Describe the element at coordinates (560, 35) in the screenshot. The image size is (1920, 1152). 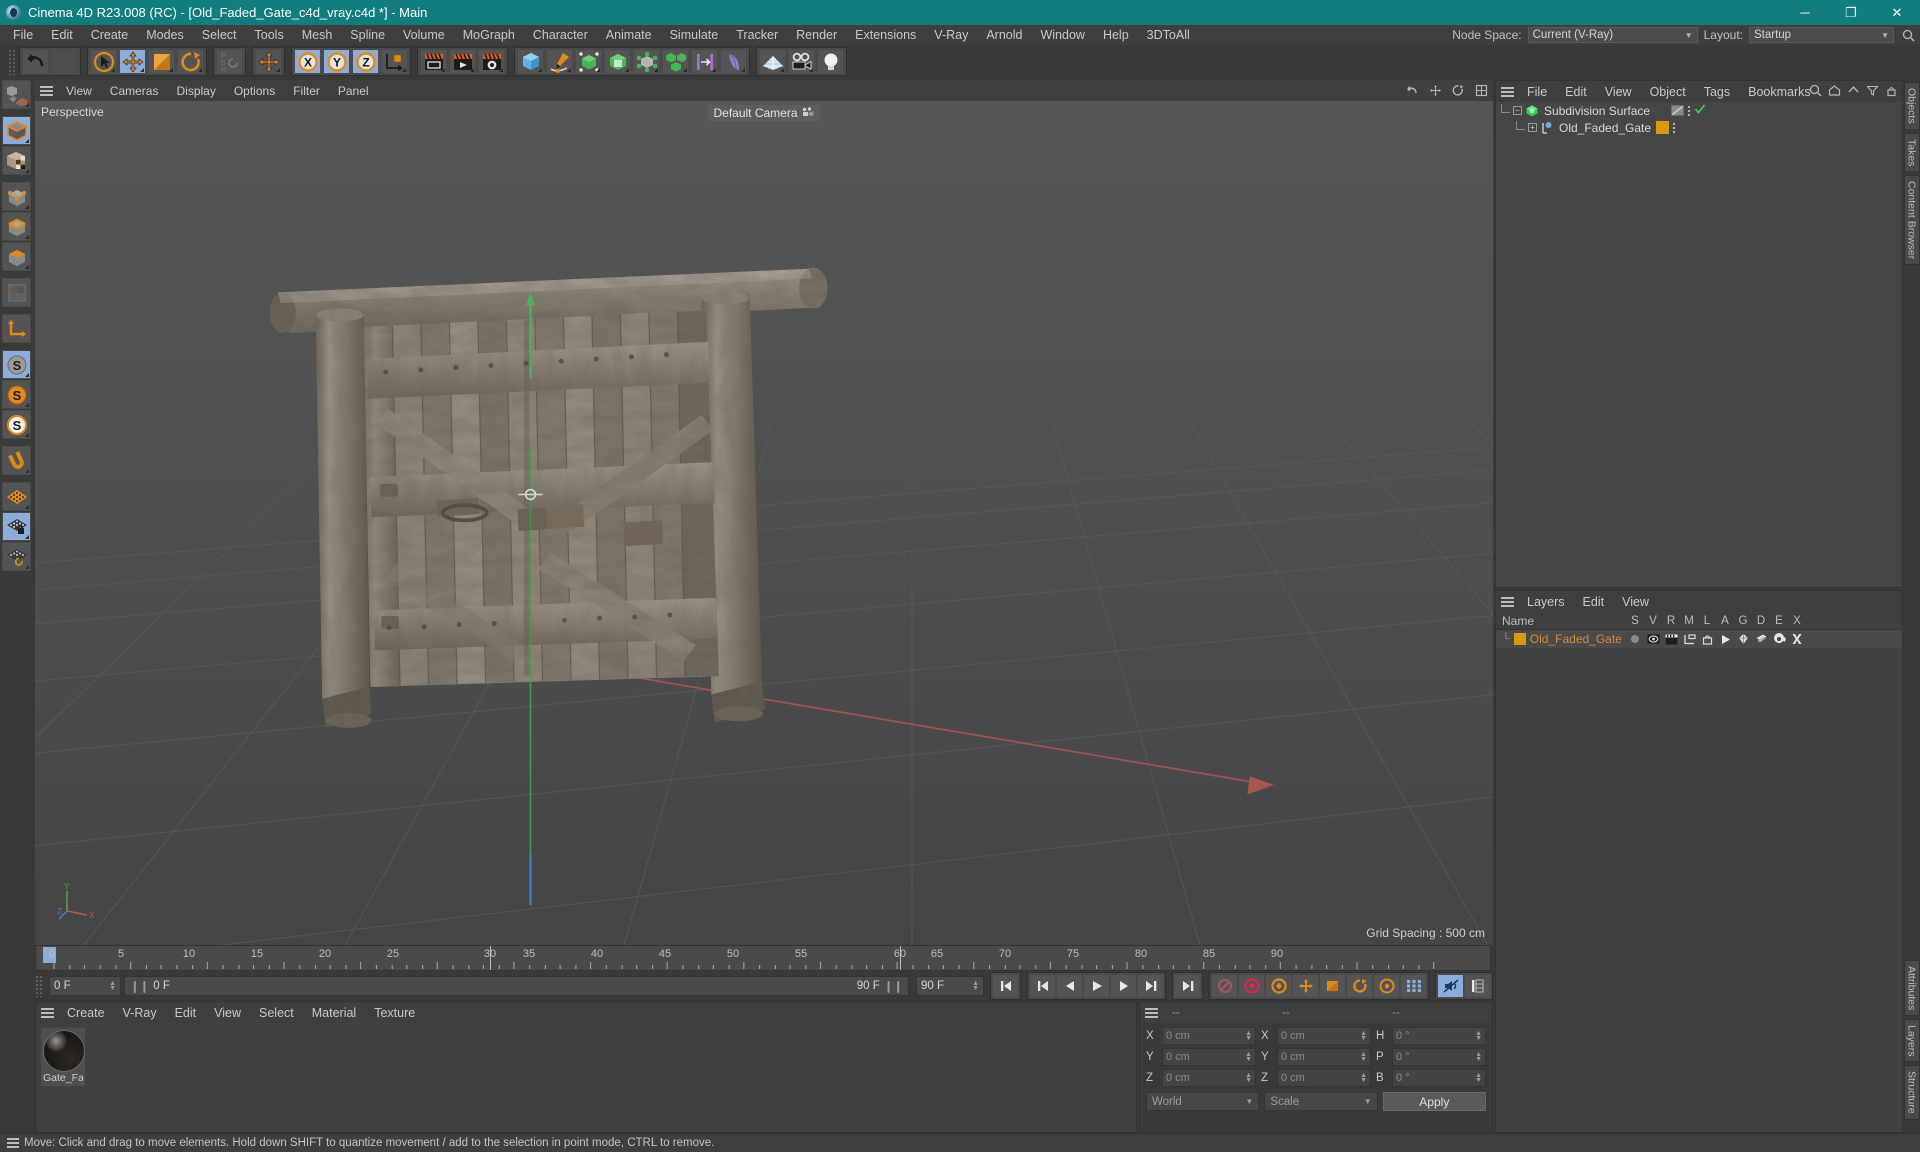
I see `menu-character: Character` at that location.